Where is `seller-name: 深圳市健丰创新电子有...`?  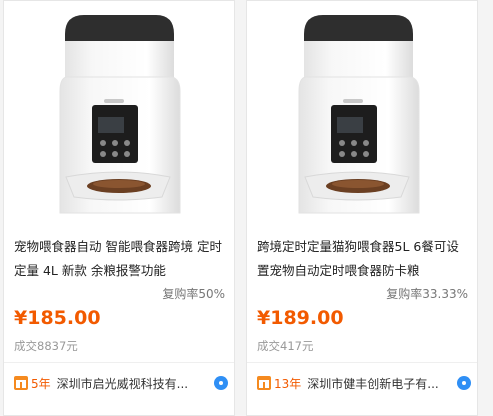
seller-name: 深圳市健丰创新电子有... is located at coordinates (382, 383).